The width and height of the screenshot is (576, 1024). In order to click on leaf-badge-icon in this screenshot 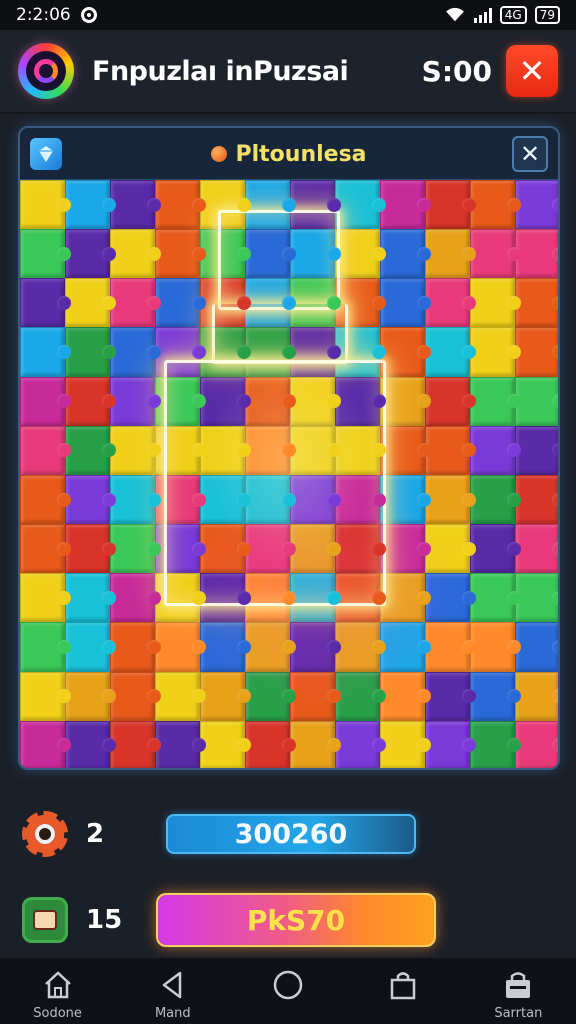, I will do `click(45, 920)`.